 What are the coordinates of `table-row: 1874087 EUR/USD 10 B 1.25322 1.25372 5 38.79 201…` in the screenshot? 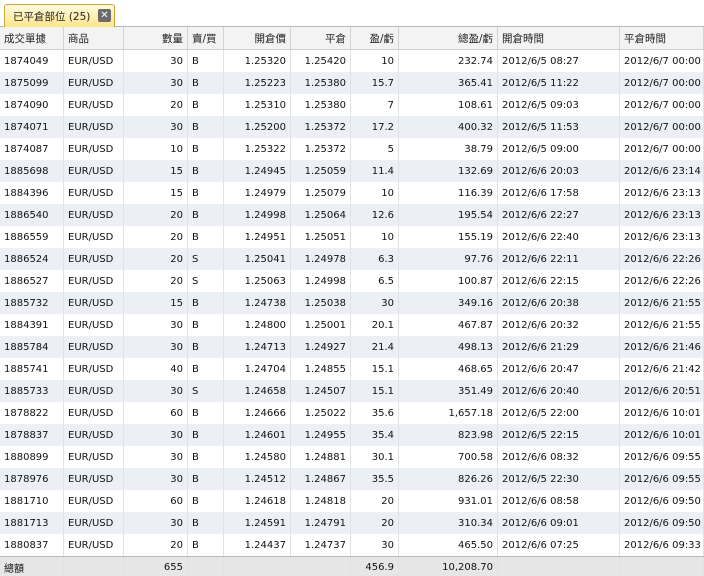 It's located at (352, 149).